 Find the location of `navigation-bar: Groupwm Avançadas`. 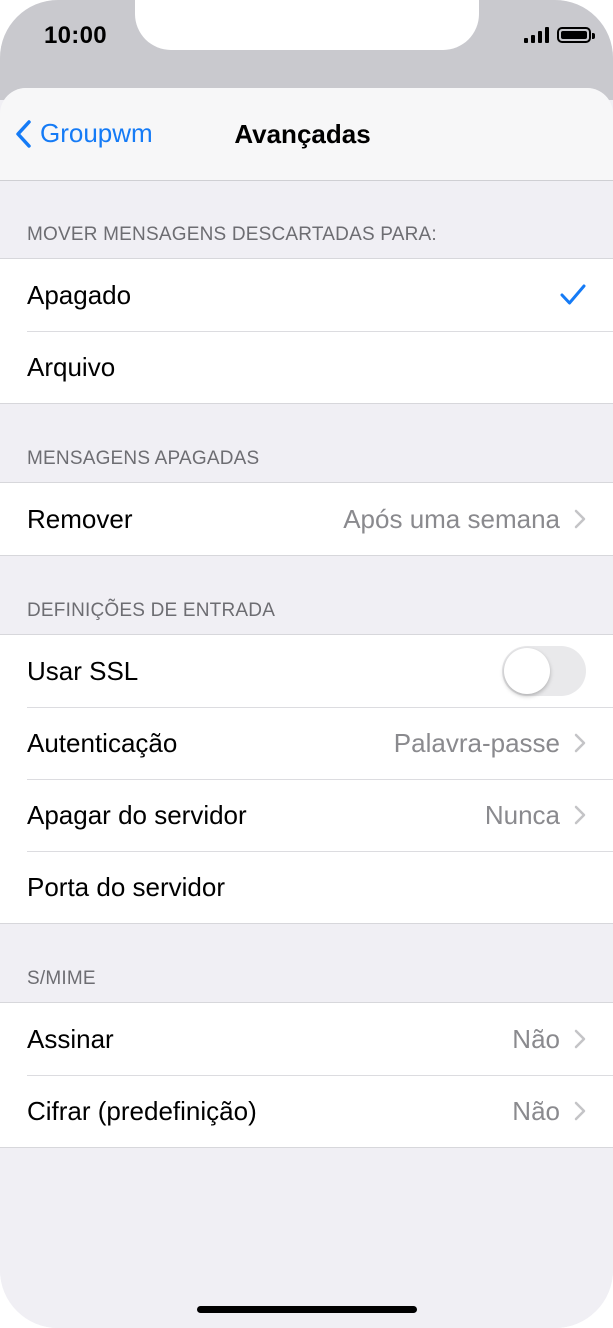

navigation-bar: Groupwm Avançadas is located at coordinates (306, 134).